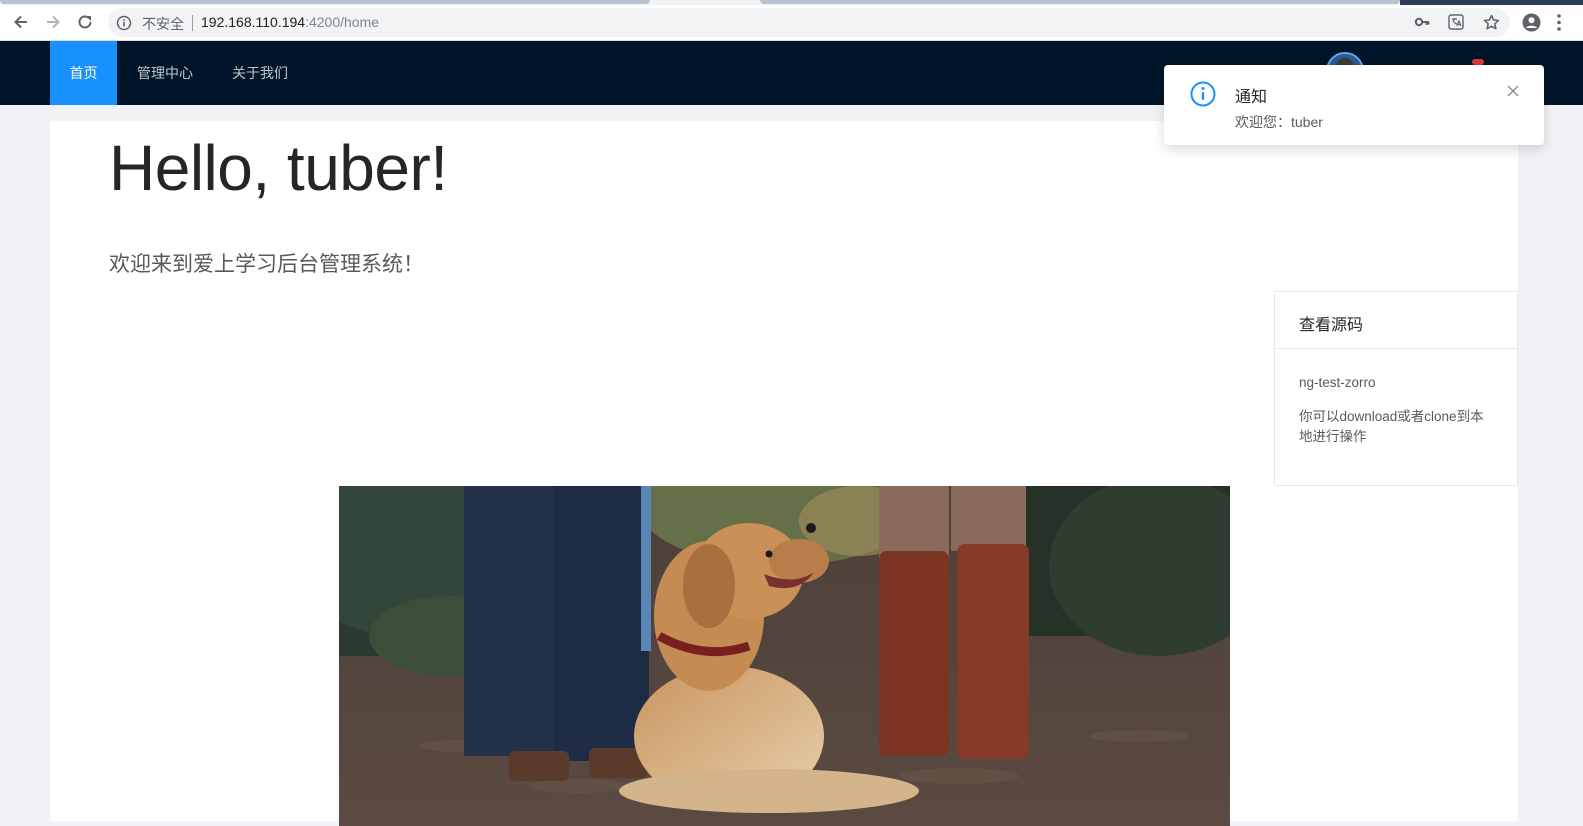 The width and height of the screenshot is (1583, 826). Describe the element at coordinates (1396, 320) in the screenshot. I see `source-card-title: 查看源码` at that location.